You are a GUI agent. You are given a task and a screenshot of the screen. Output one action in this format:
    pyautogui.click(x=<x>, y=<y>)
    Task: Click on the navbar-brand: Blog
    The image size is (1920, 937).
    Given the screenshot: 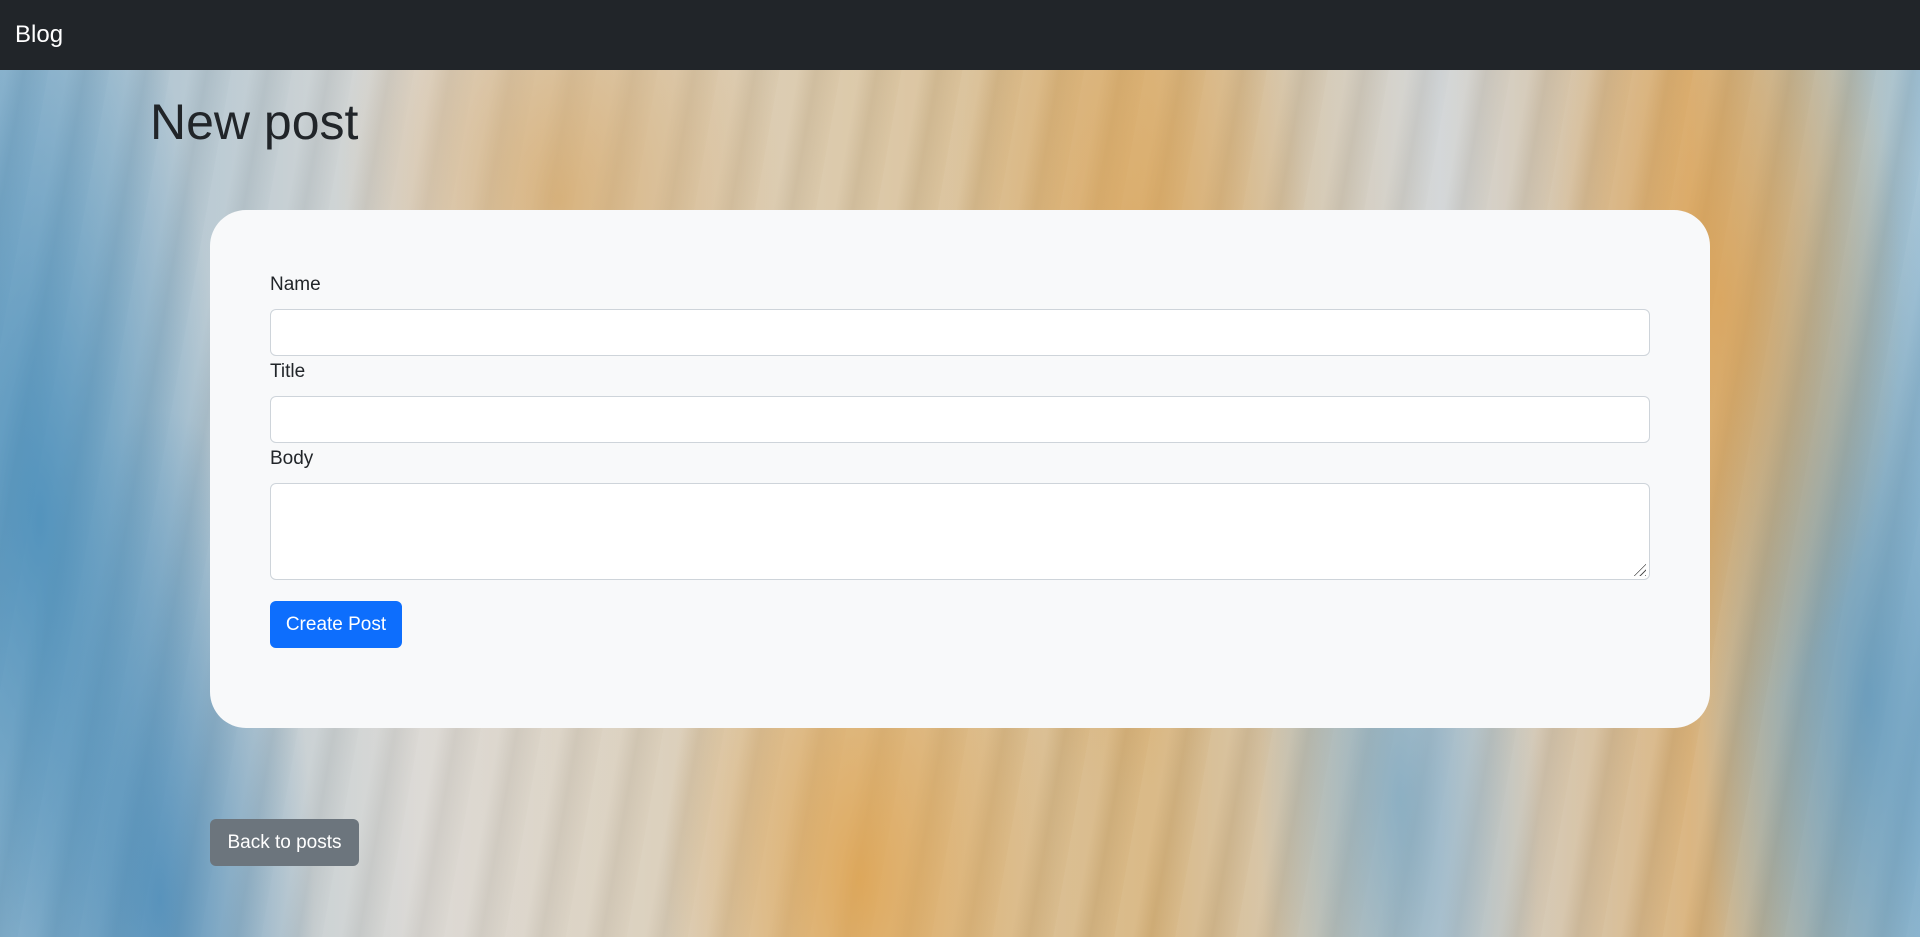 What is the action you would take?
    pyautogui.click(x=39, y=35)
    